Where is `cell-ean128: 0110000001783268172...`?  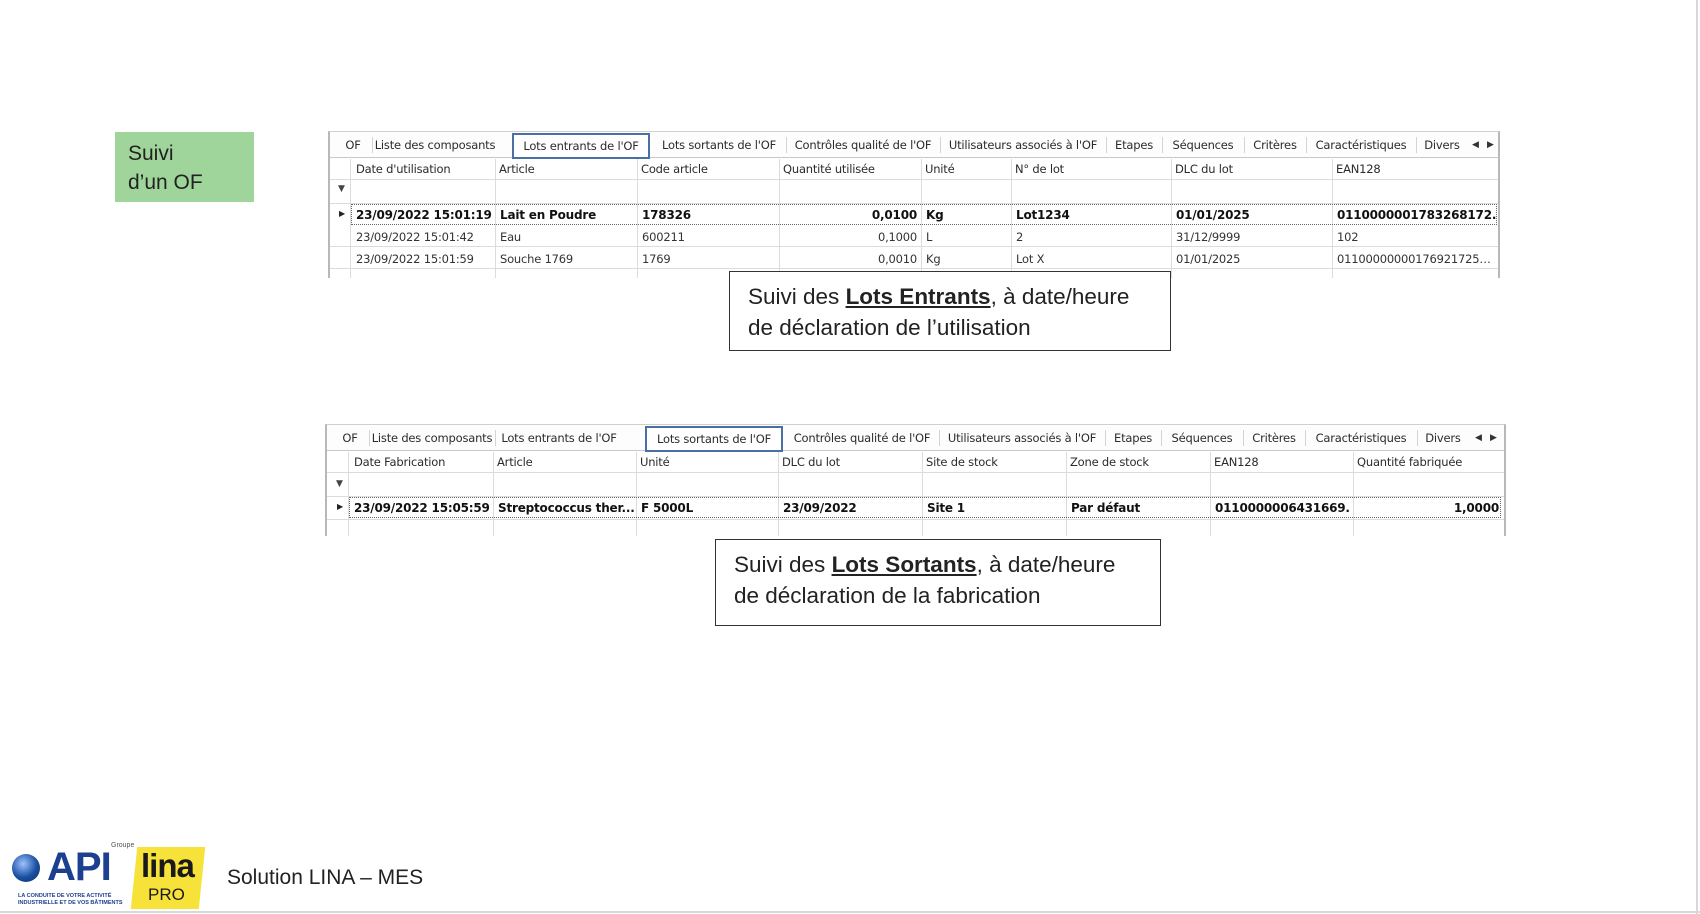
cell-ean128: 0110000001783268172... is located at coordinates (1417, 215).